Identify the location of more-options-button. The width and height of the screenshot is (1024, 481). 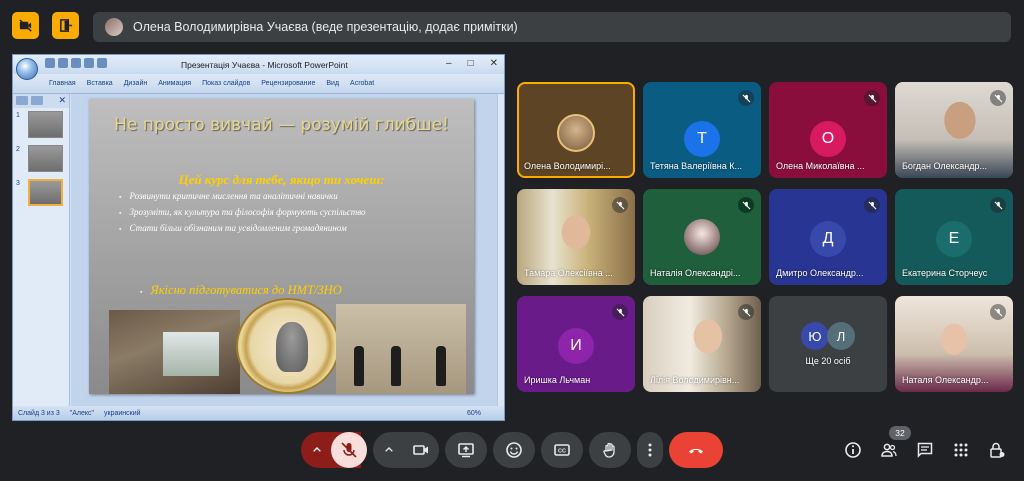
(650, 450).